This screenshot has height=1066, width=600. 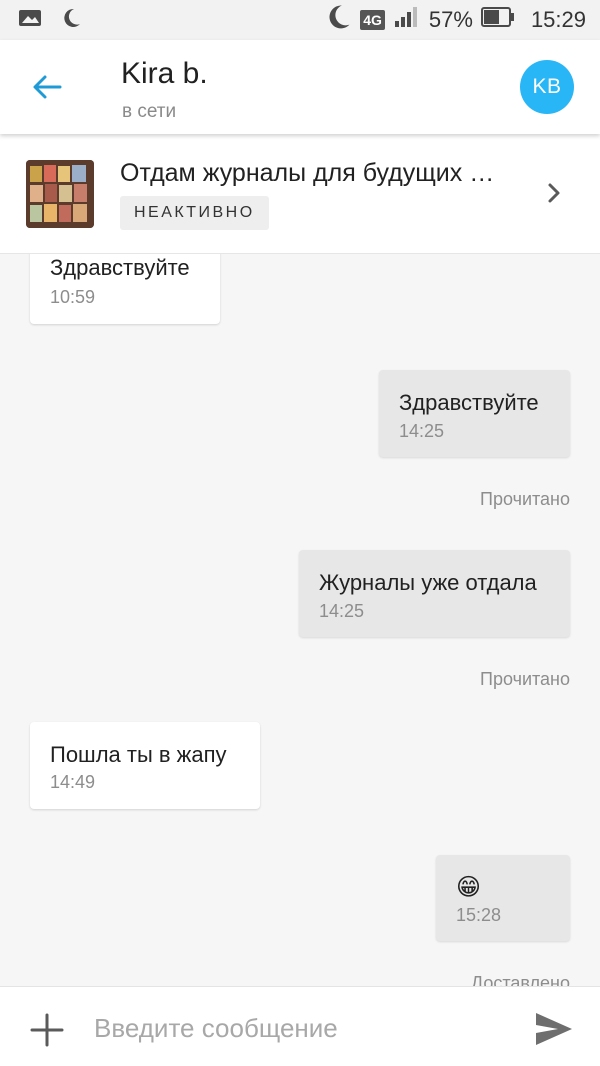 What do you see at coordinates (503, 898) in the screenshot?
I see `message-bubble-outgoing: 😁 15:28` at bounding box center [503, 898].